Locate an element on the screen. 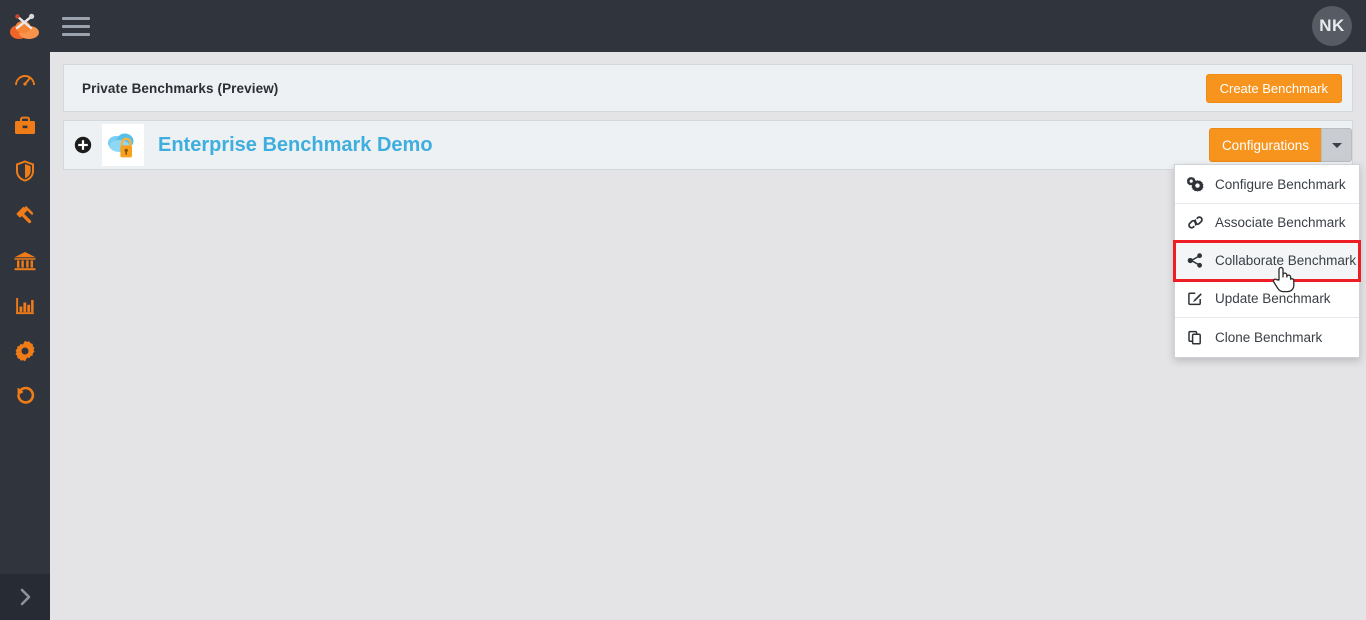 Image resolution: width=1366 pixels, height=620 pixels. menu-item-associate-benchmark: Associate Benchmark is located at coordinates (1267, 223).